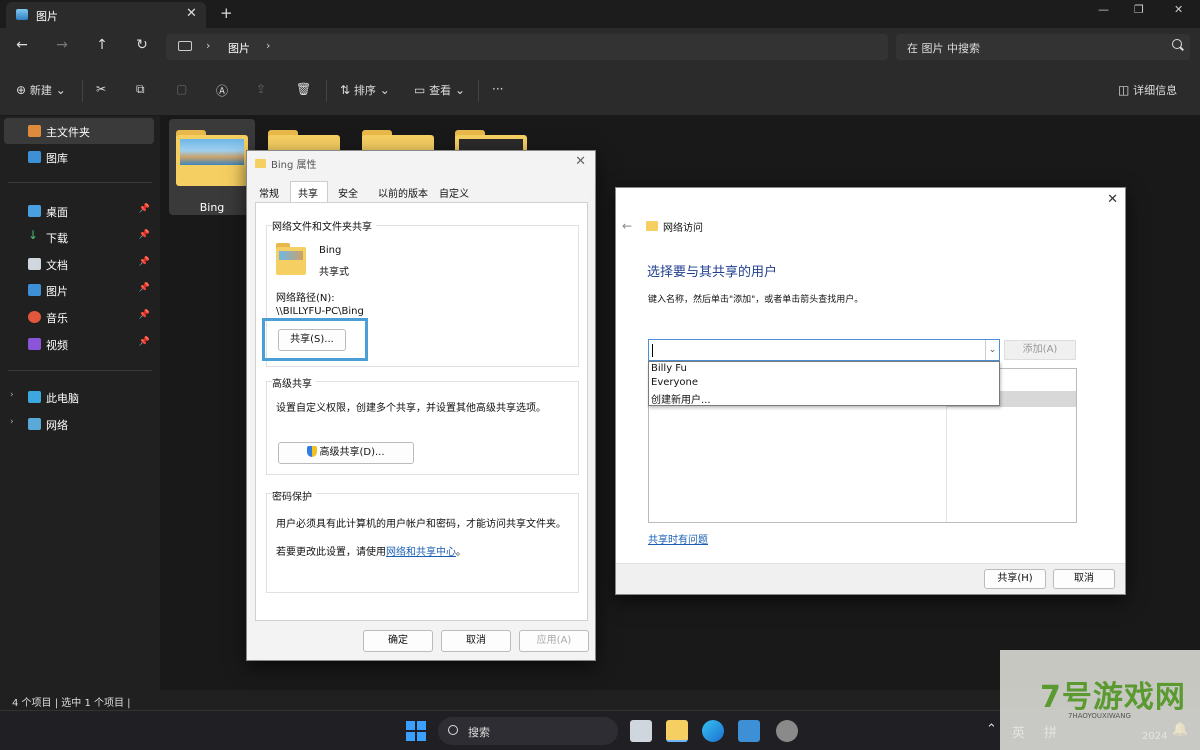  Describe the element at coordinates (331, 552) in the screenshot. I see `password-change-prefix: 若要更改此设置，请使用` at that location.